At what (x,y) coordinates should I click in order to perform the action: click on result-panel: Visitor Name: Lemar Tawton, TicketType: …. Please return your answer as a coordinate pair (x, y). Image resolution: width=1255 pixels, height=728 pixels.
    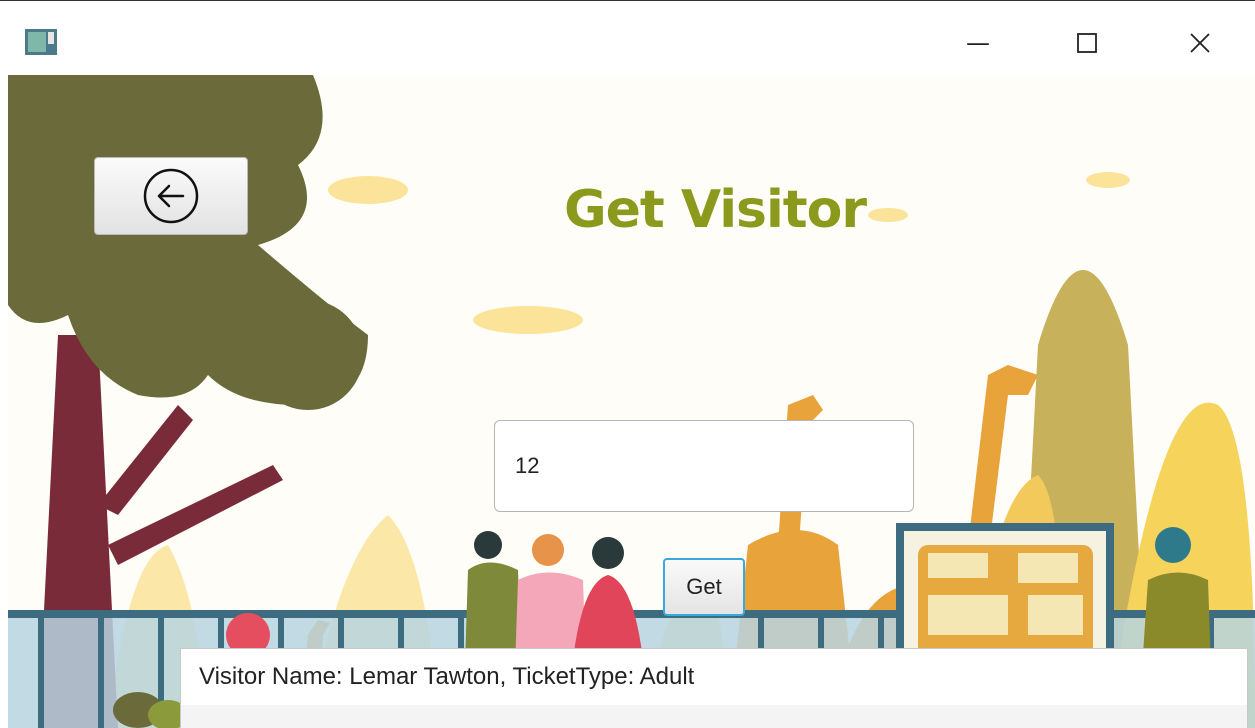
    Looking at the image, I should click on (714, 688).